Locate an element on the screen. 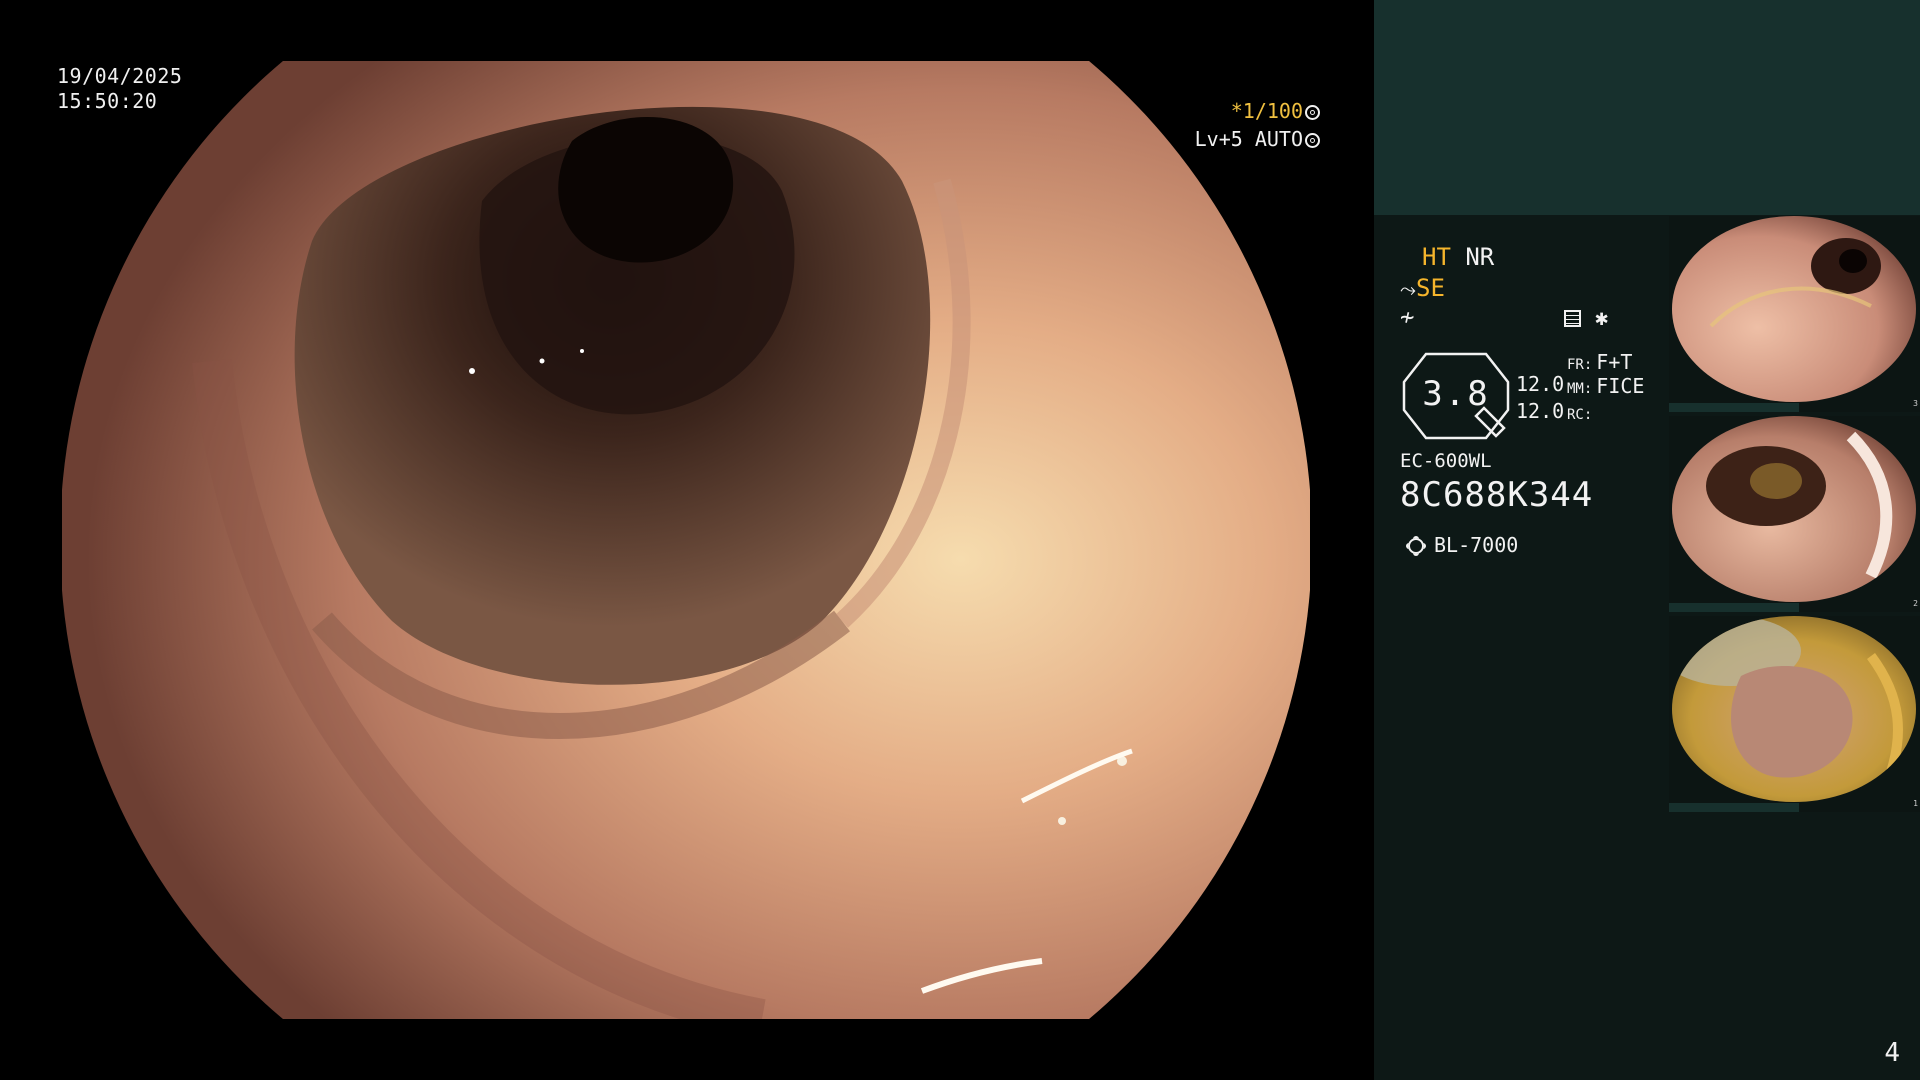  shutter-indicator: *1/100 is located at coordinates (1275, 111).